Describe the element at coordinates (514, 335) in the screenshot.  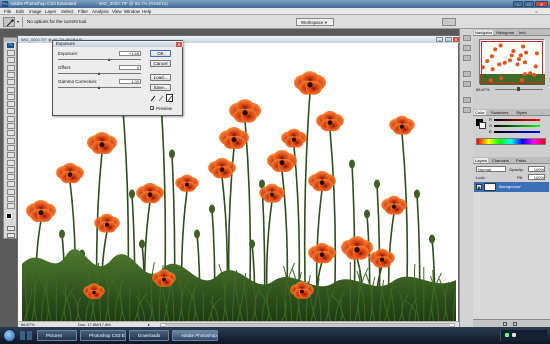
I see `volume-icon` at that location.